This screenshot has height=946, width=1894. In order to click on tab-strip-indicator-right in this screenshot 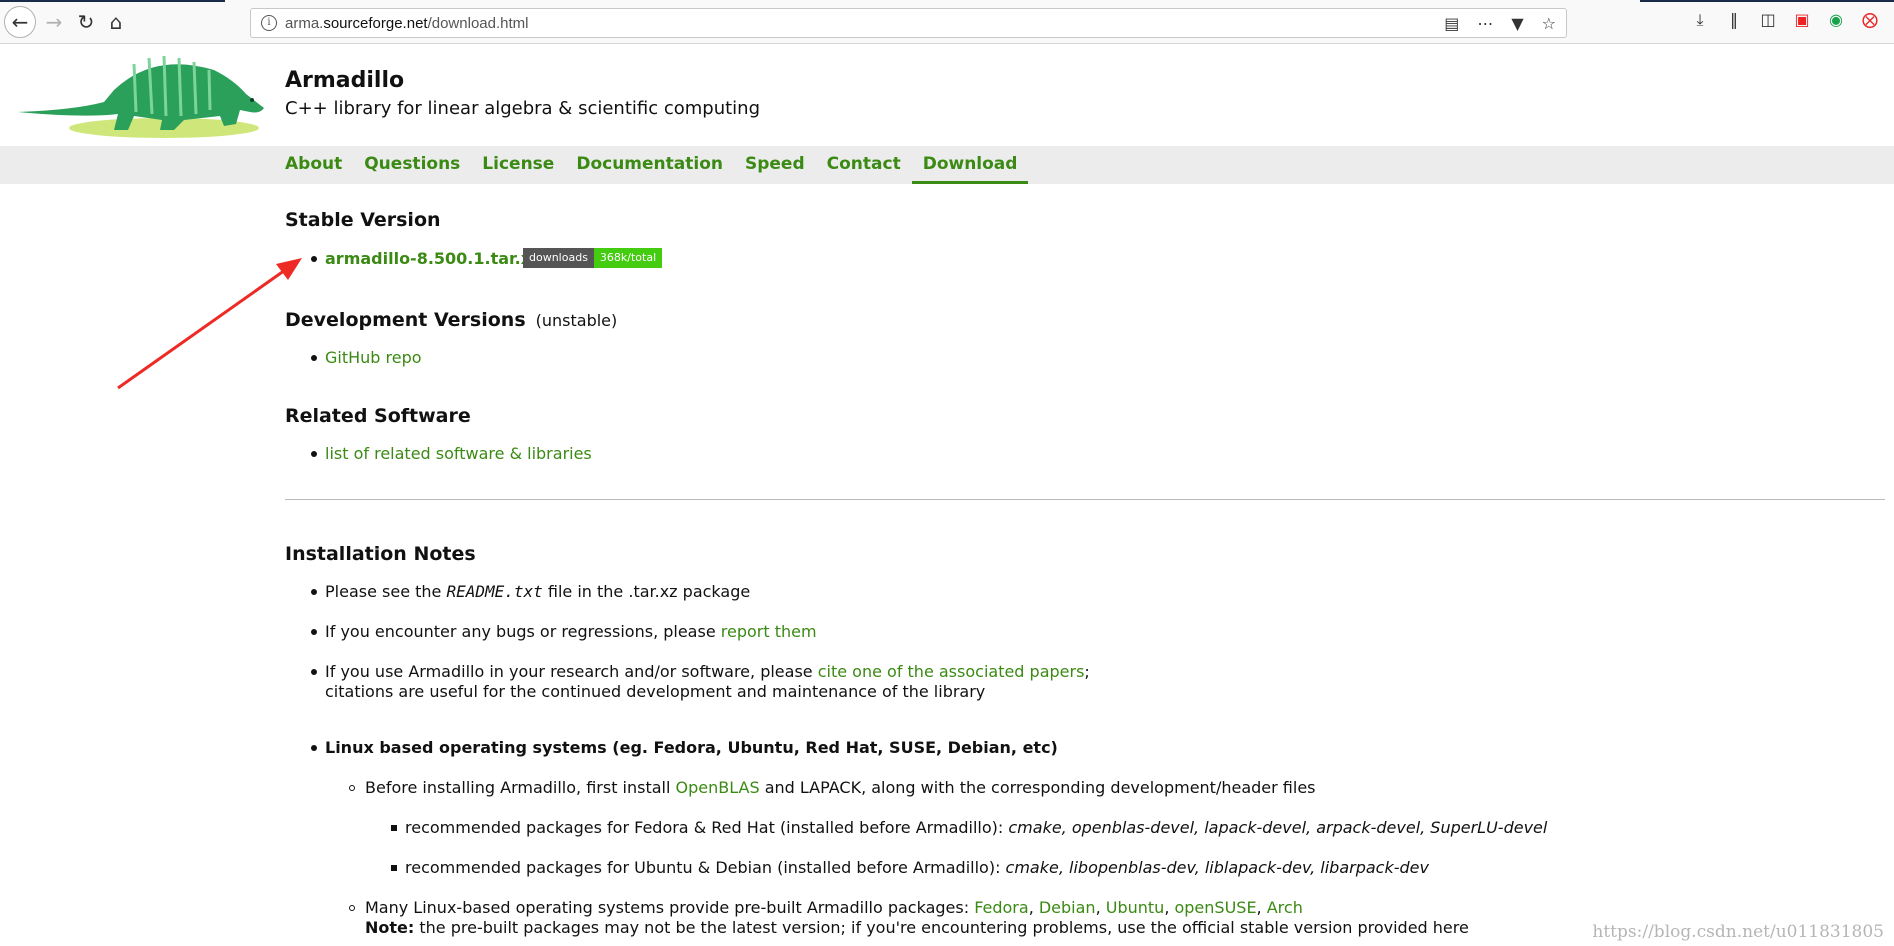, I will do `click(1767, 1)`.